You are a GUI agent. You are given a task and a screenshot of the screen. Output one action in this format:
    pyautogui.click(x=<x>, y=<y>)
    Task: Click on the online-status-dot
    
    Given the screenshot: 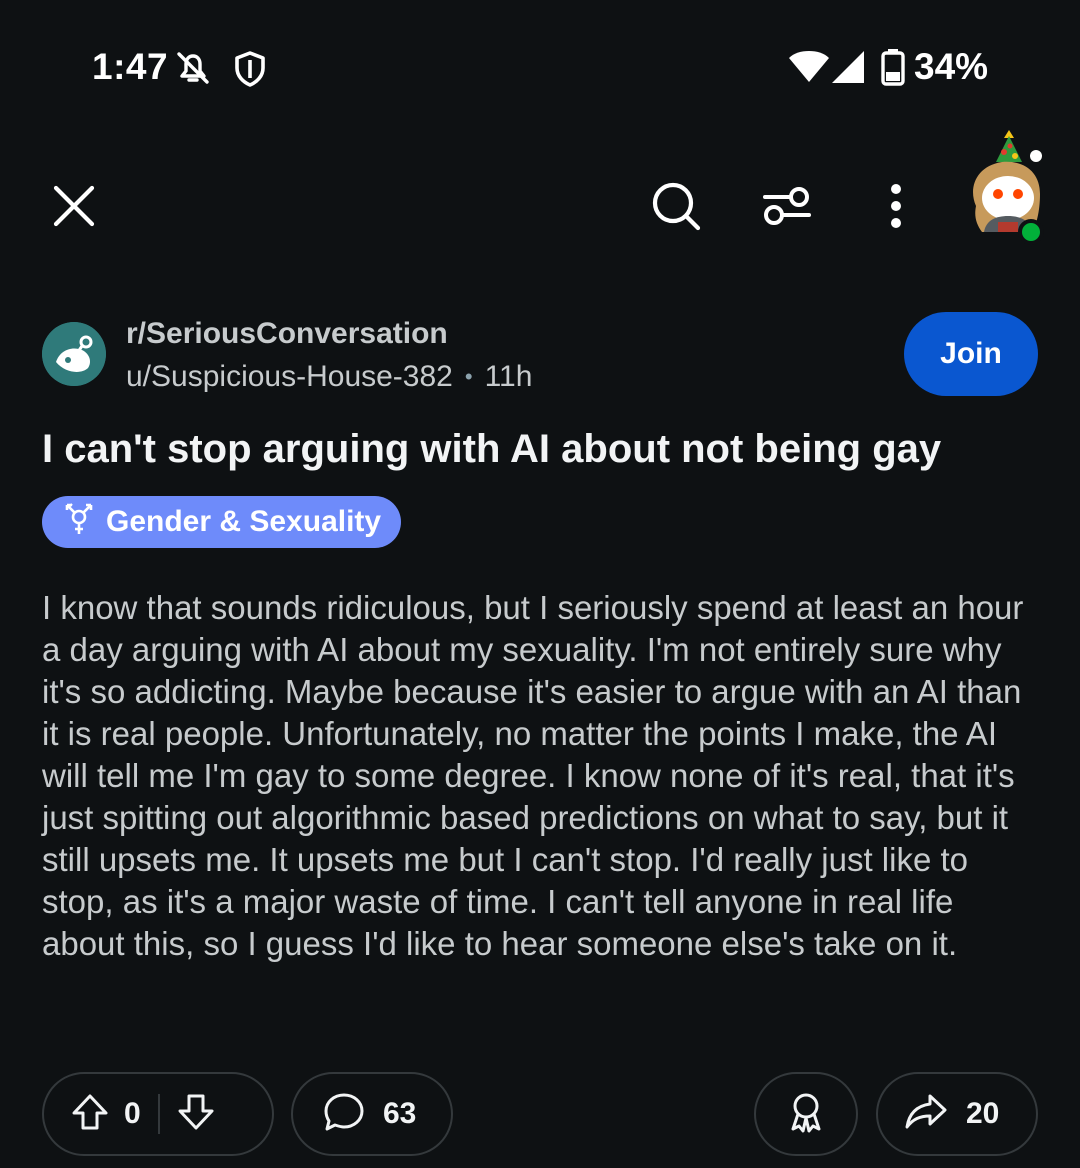 What is the action you would take?
    pyautogui.click(x=1031, y=232)
    